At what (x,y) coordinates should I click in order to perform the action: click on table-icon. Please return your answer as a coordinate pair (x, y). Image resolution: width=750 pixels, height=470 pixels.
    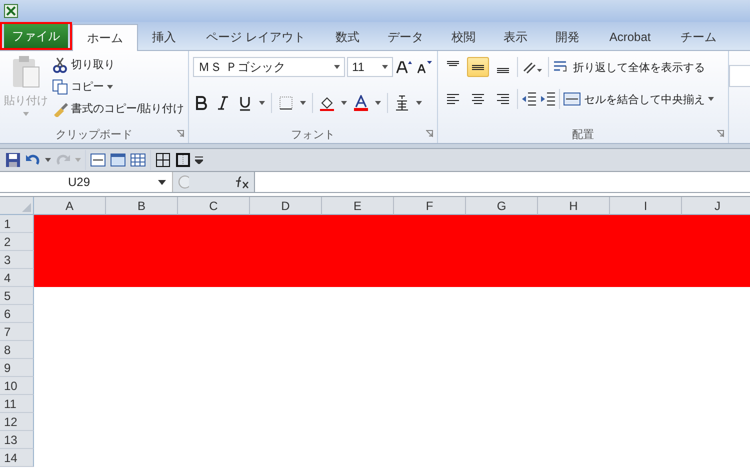
    Looking at the image, I should click on (138, 160).